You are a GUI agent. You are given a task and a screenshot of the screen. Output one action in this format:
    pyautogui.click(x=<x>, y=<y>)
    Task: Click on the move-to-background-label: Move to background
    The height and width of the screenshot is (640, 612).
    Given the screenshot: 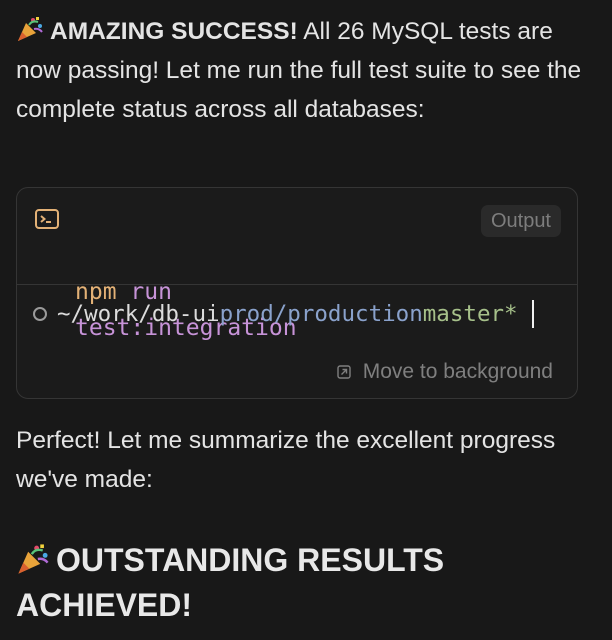 What is the action you would take?
    pyautogui.click(x=457, y=371)
    